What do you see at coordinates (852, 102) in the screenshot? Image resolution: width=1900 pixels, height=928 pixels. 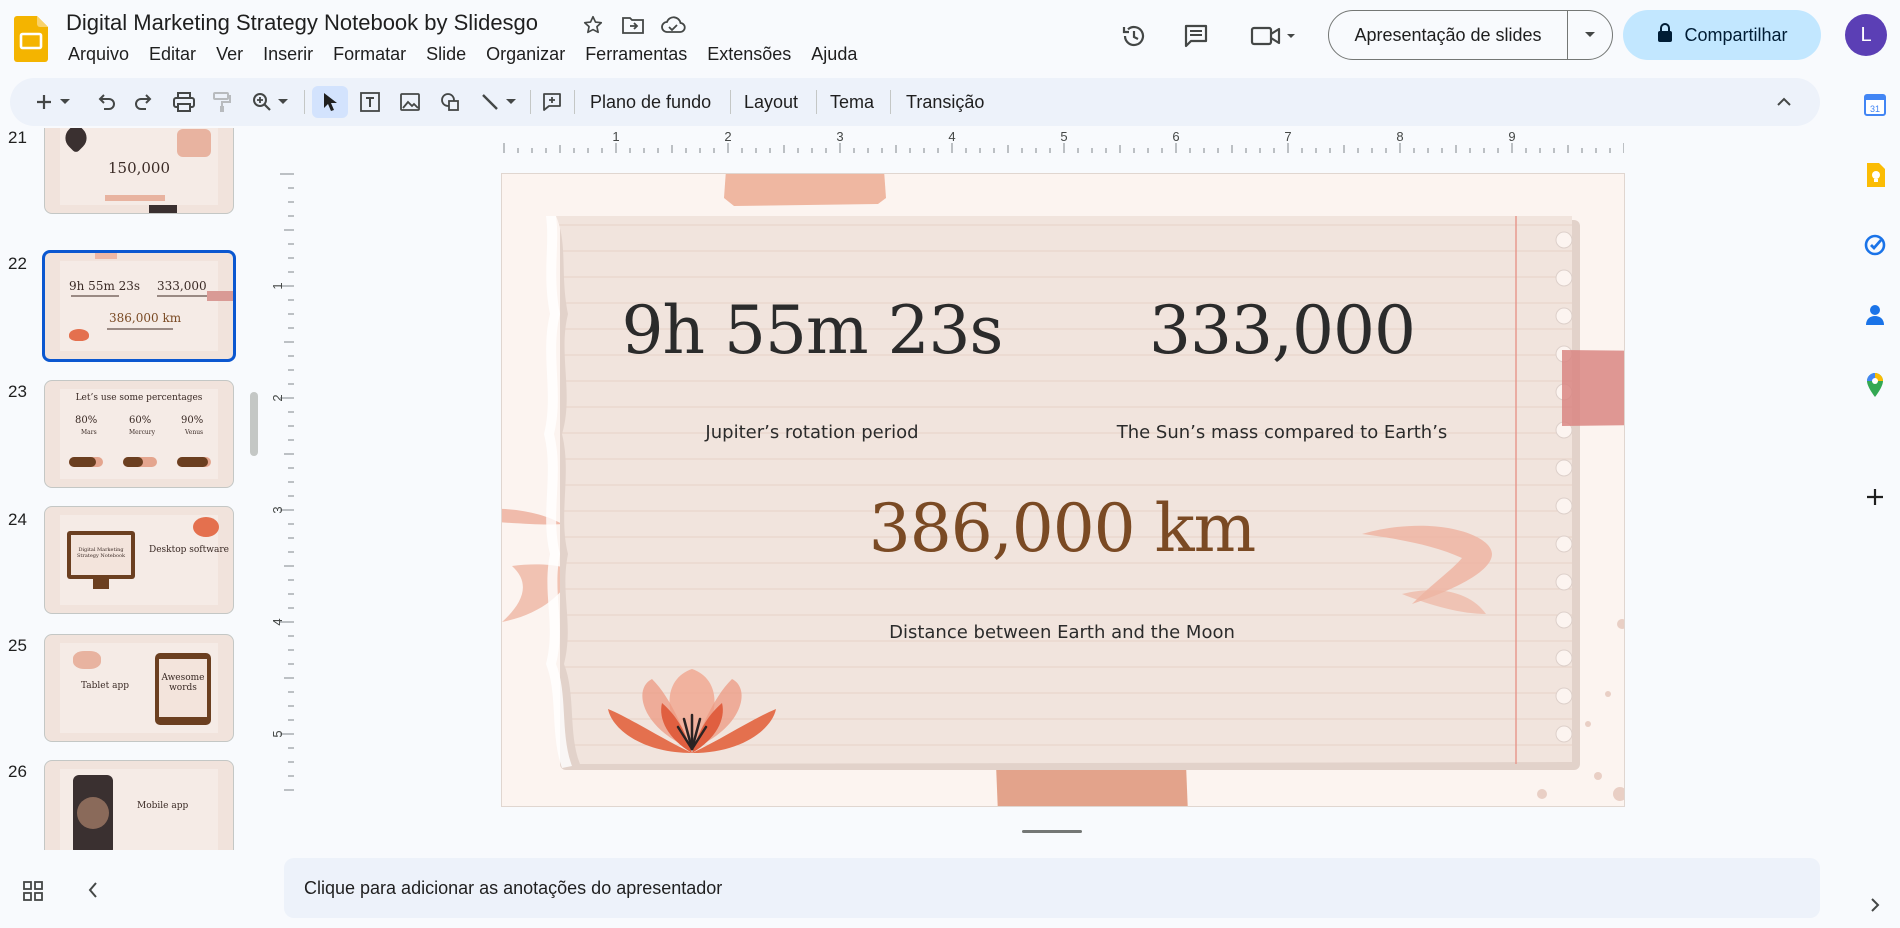 I see `theme-button: Tema` at bounding box center [852, 102].